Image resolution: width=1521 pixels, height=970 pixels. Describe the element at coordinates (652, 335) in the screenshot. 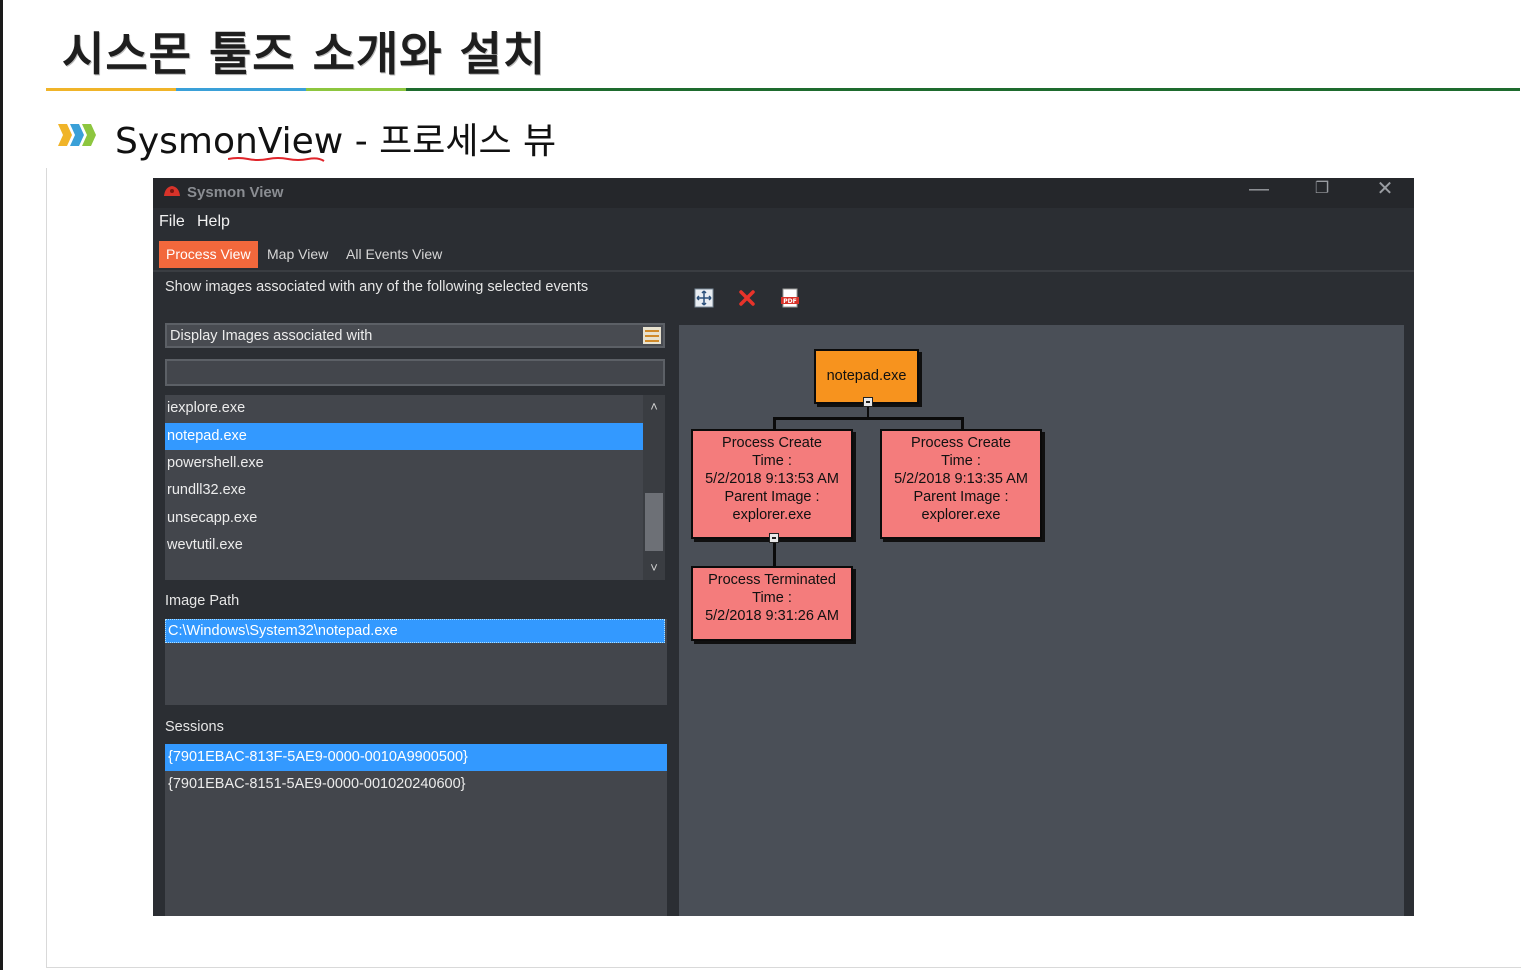

I see `list-menu-icon` at that location.